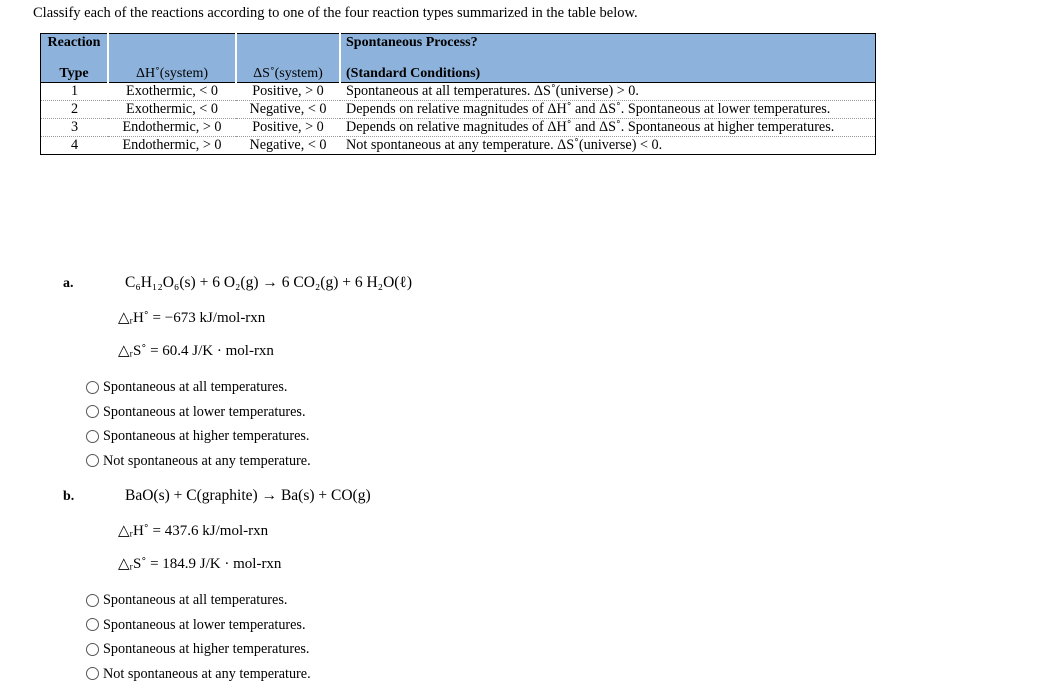  I want to click on row-number: 4, so click(74, 145).